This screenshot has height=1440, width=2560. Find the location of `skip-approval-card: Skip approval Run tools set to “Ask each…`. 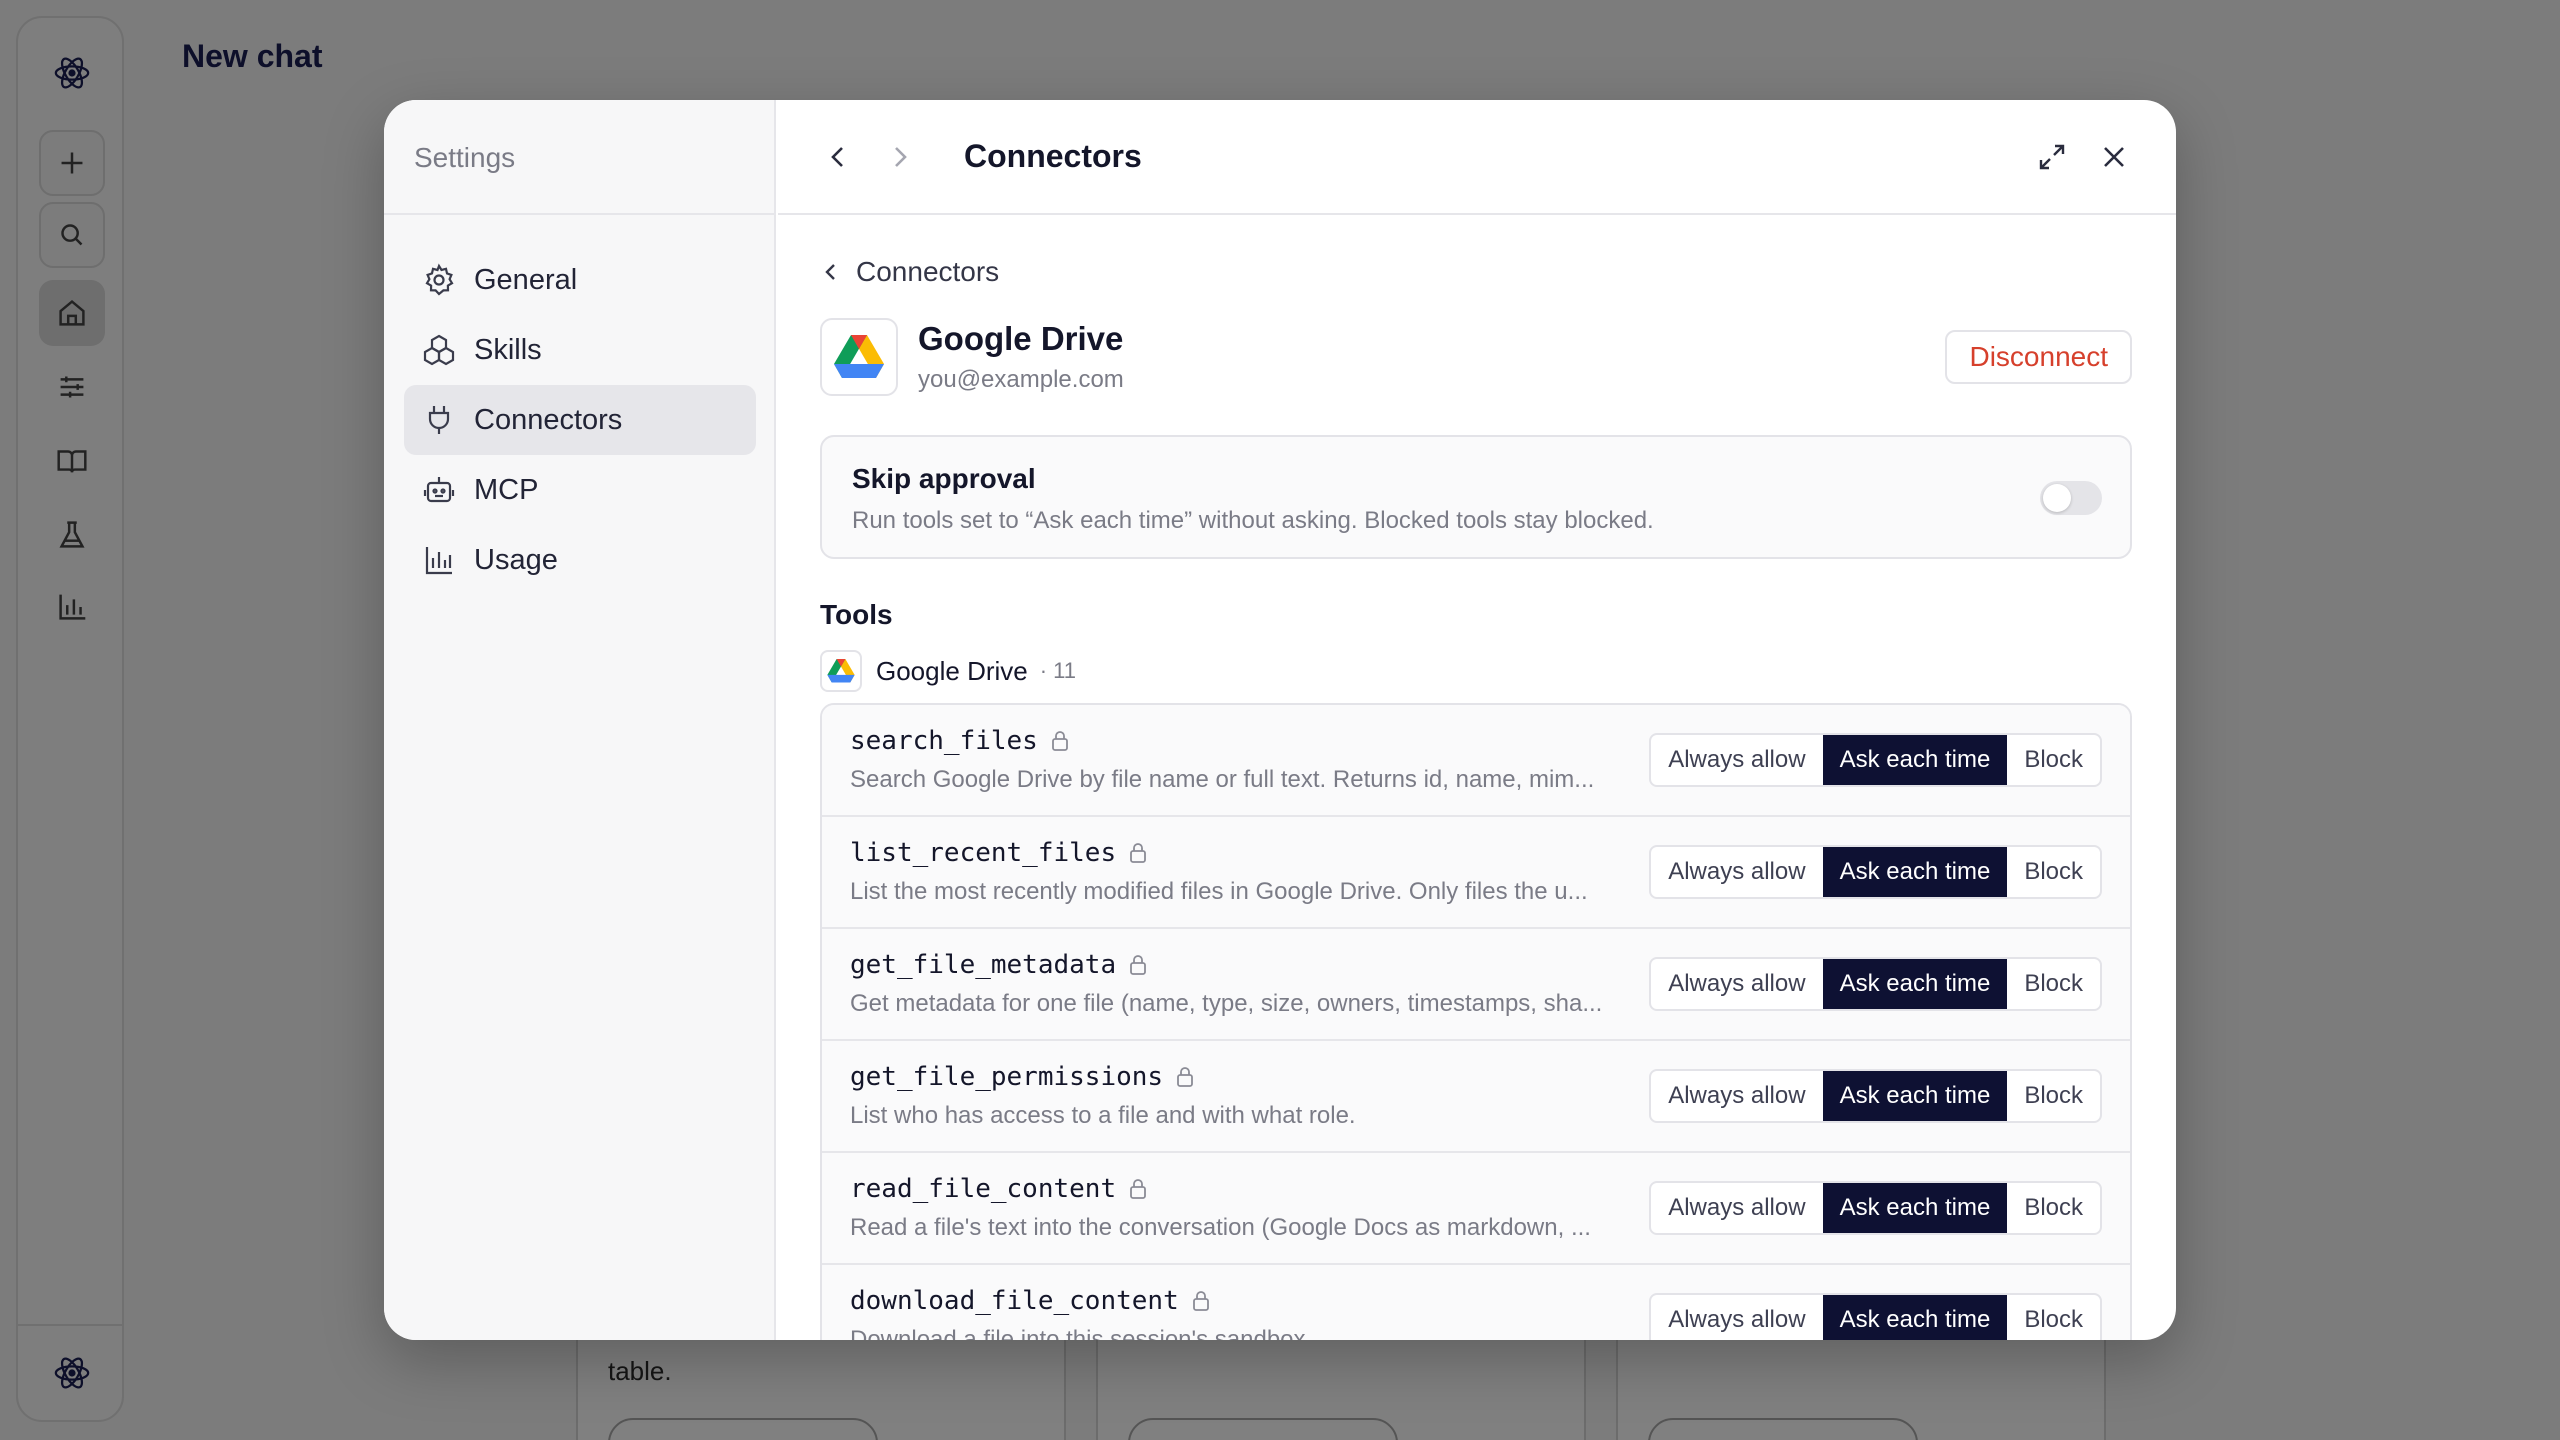

skip-approval-card: Skip approval Run tools set to “Ask each… is located at coordinates (1476, 497).